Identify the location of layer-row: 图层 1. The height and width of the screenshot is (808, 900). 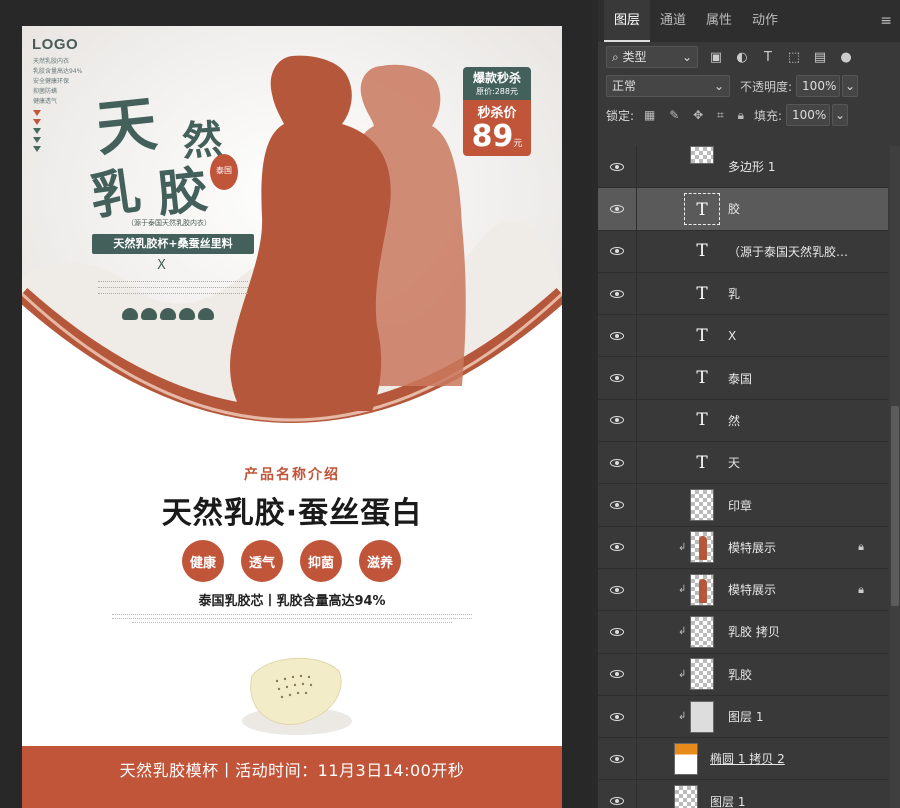
(743, 794).